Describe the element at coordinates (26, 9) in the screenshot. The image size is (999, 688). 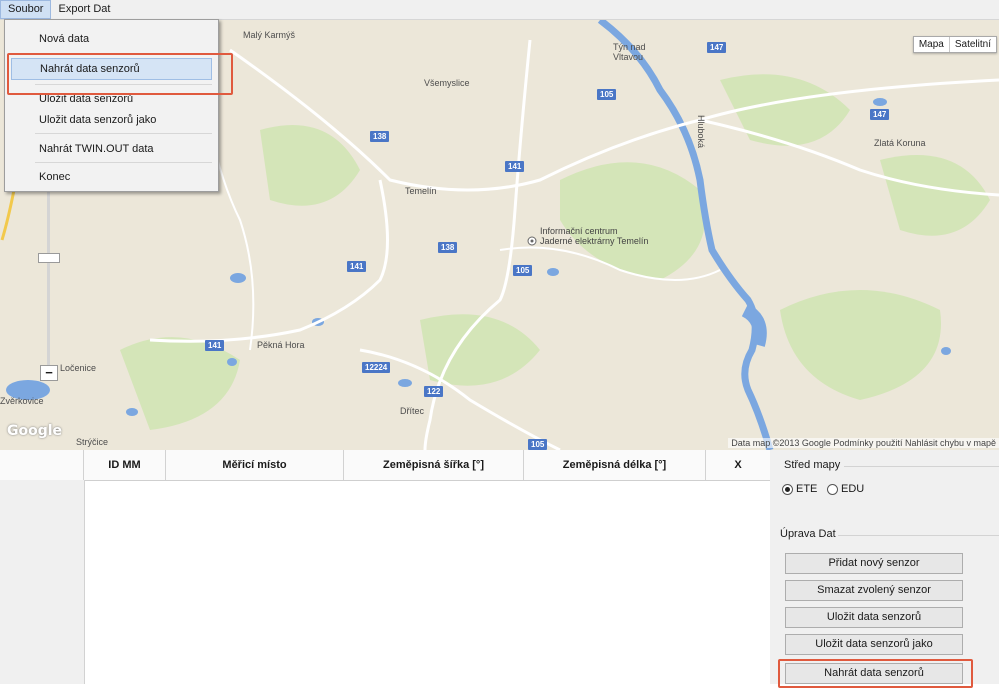
I see `menu-soubor: Soubor` at that location.